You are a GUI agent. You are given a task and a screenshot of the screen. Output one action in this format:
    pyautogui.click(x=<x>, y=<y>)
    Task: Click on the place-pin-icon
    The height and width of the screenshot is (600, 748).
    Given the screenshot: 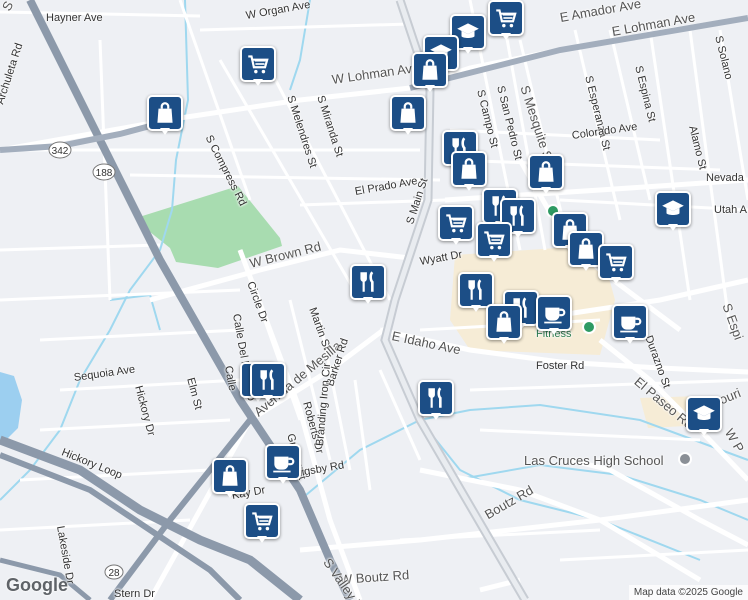 What is the action you would take?
    pyautogui.click(x=589, y=327)
    